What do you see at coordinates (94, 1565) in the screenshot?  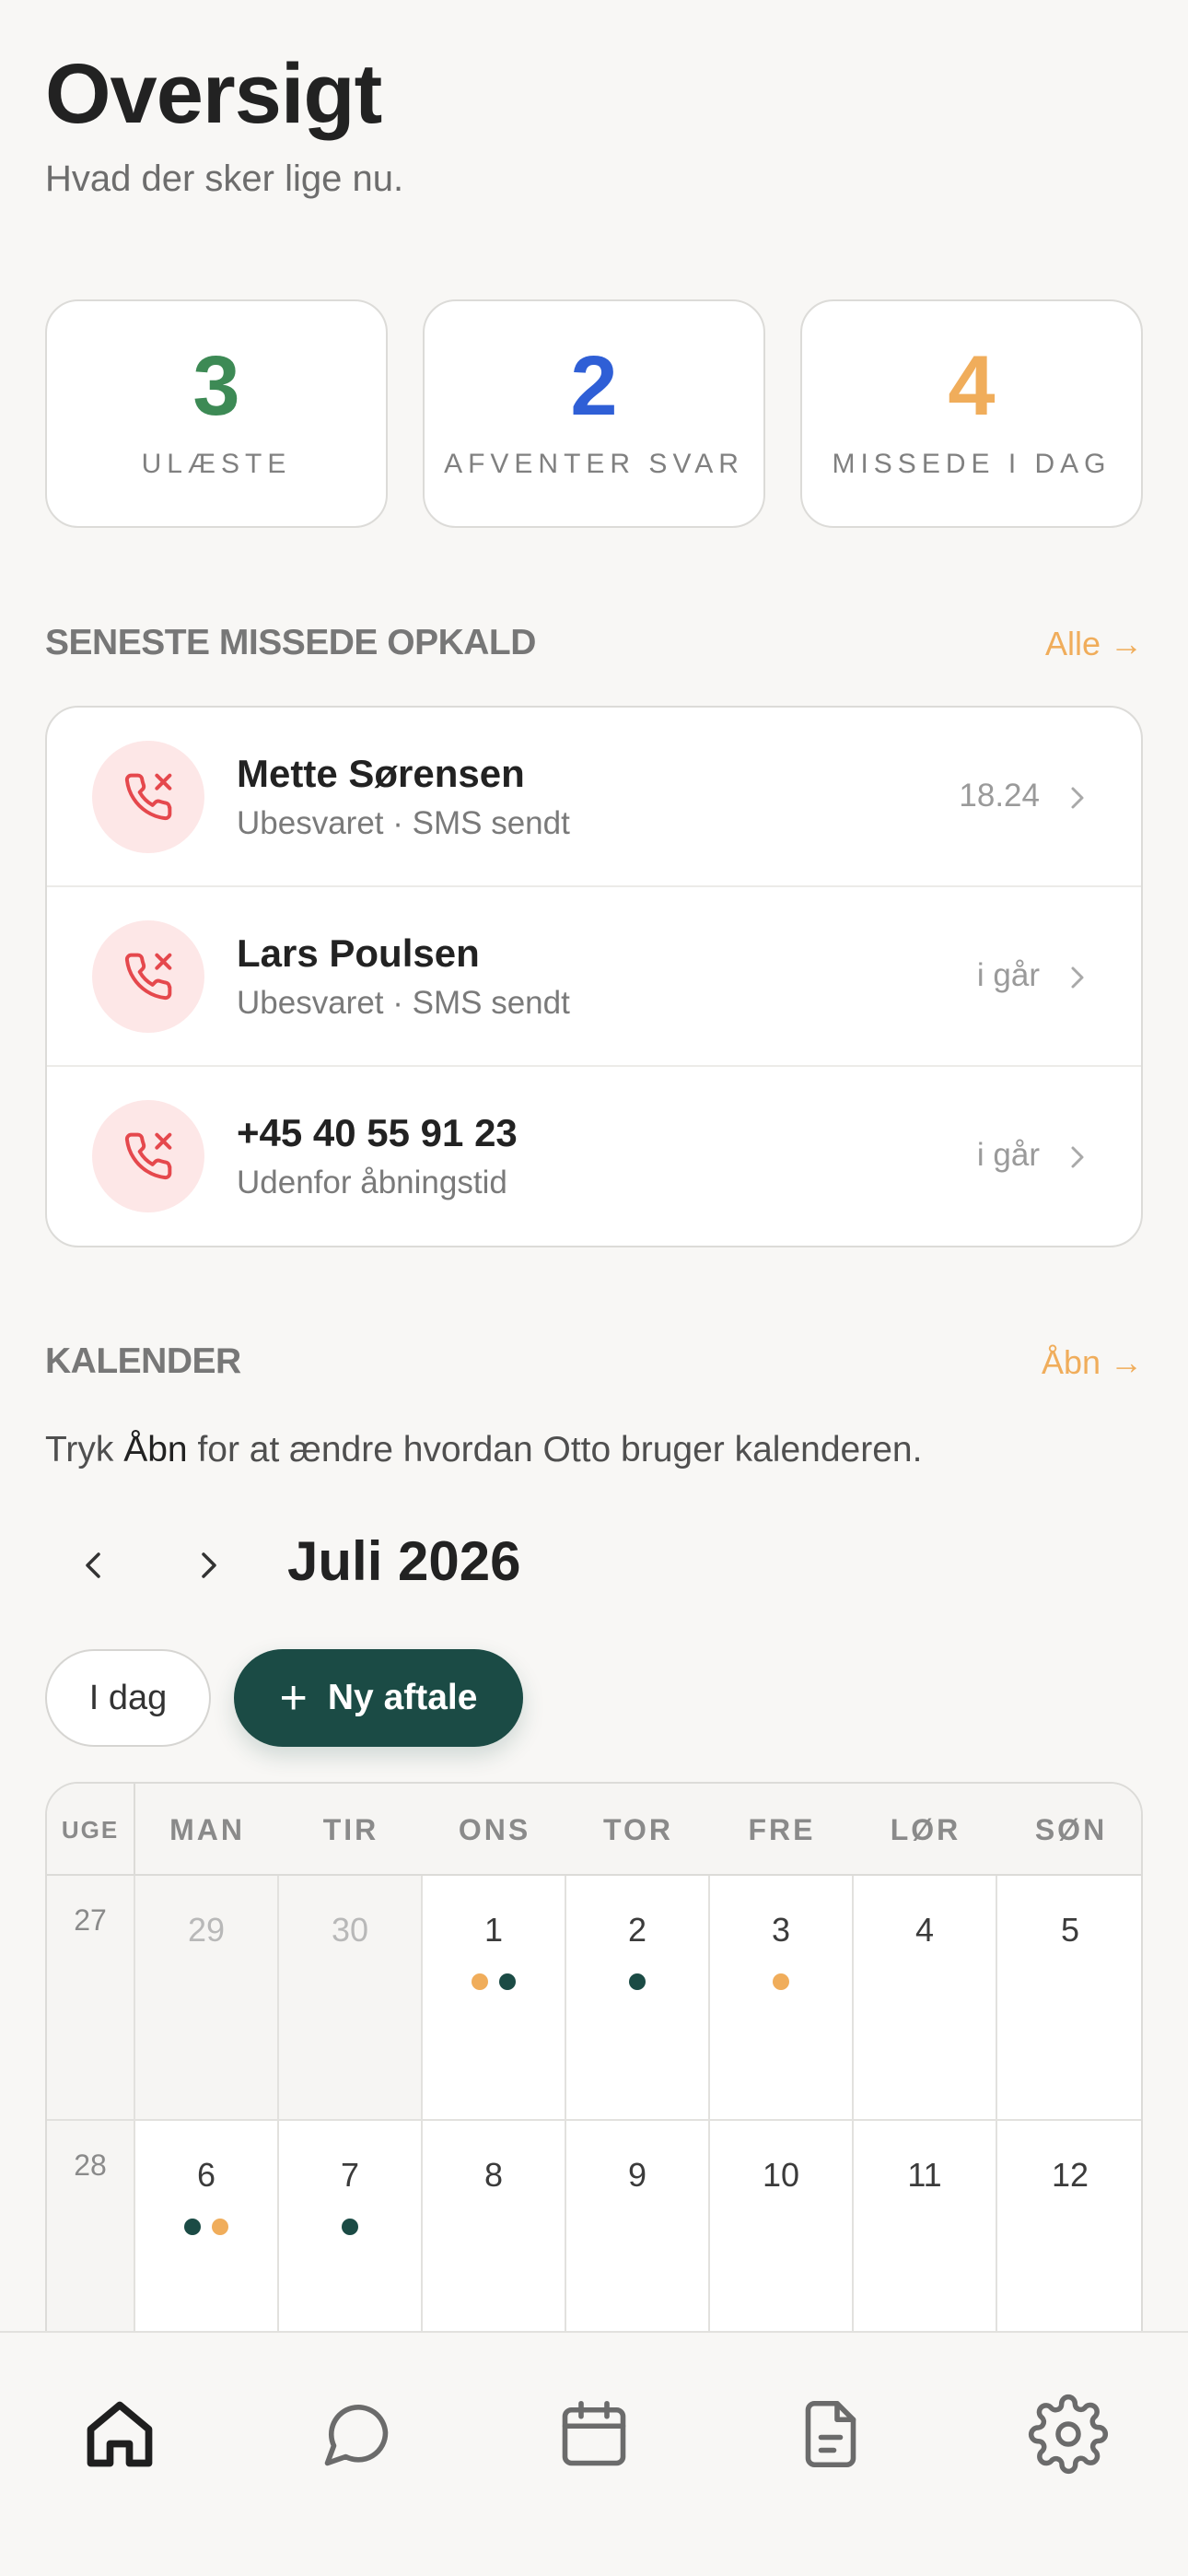 I see `prev-month-button` at bounding box center [94, 1565].